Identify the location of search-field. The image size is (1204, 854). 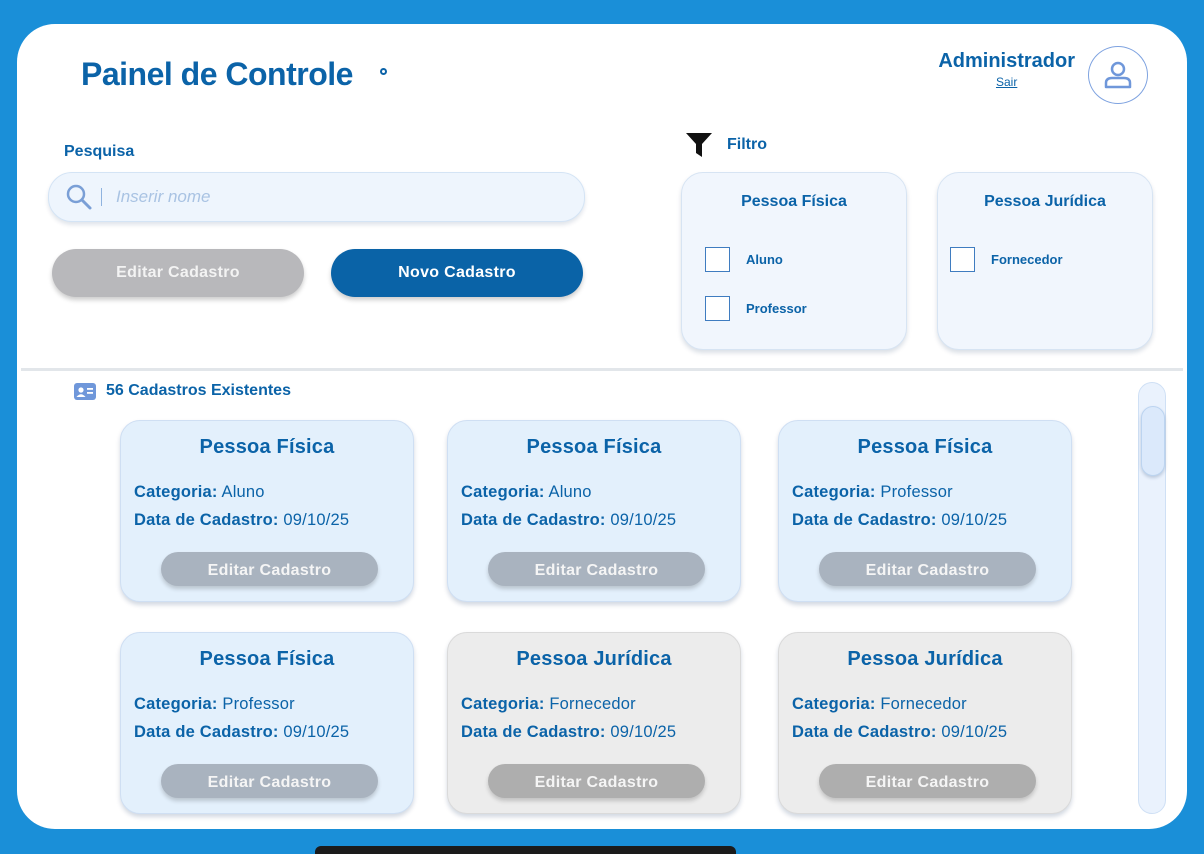
(316, 197).